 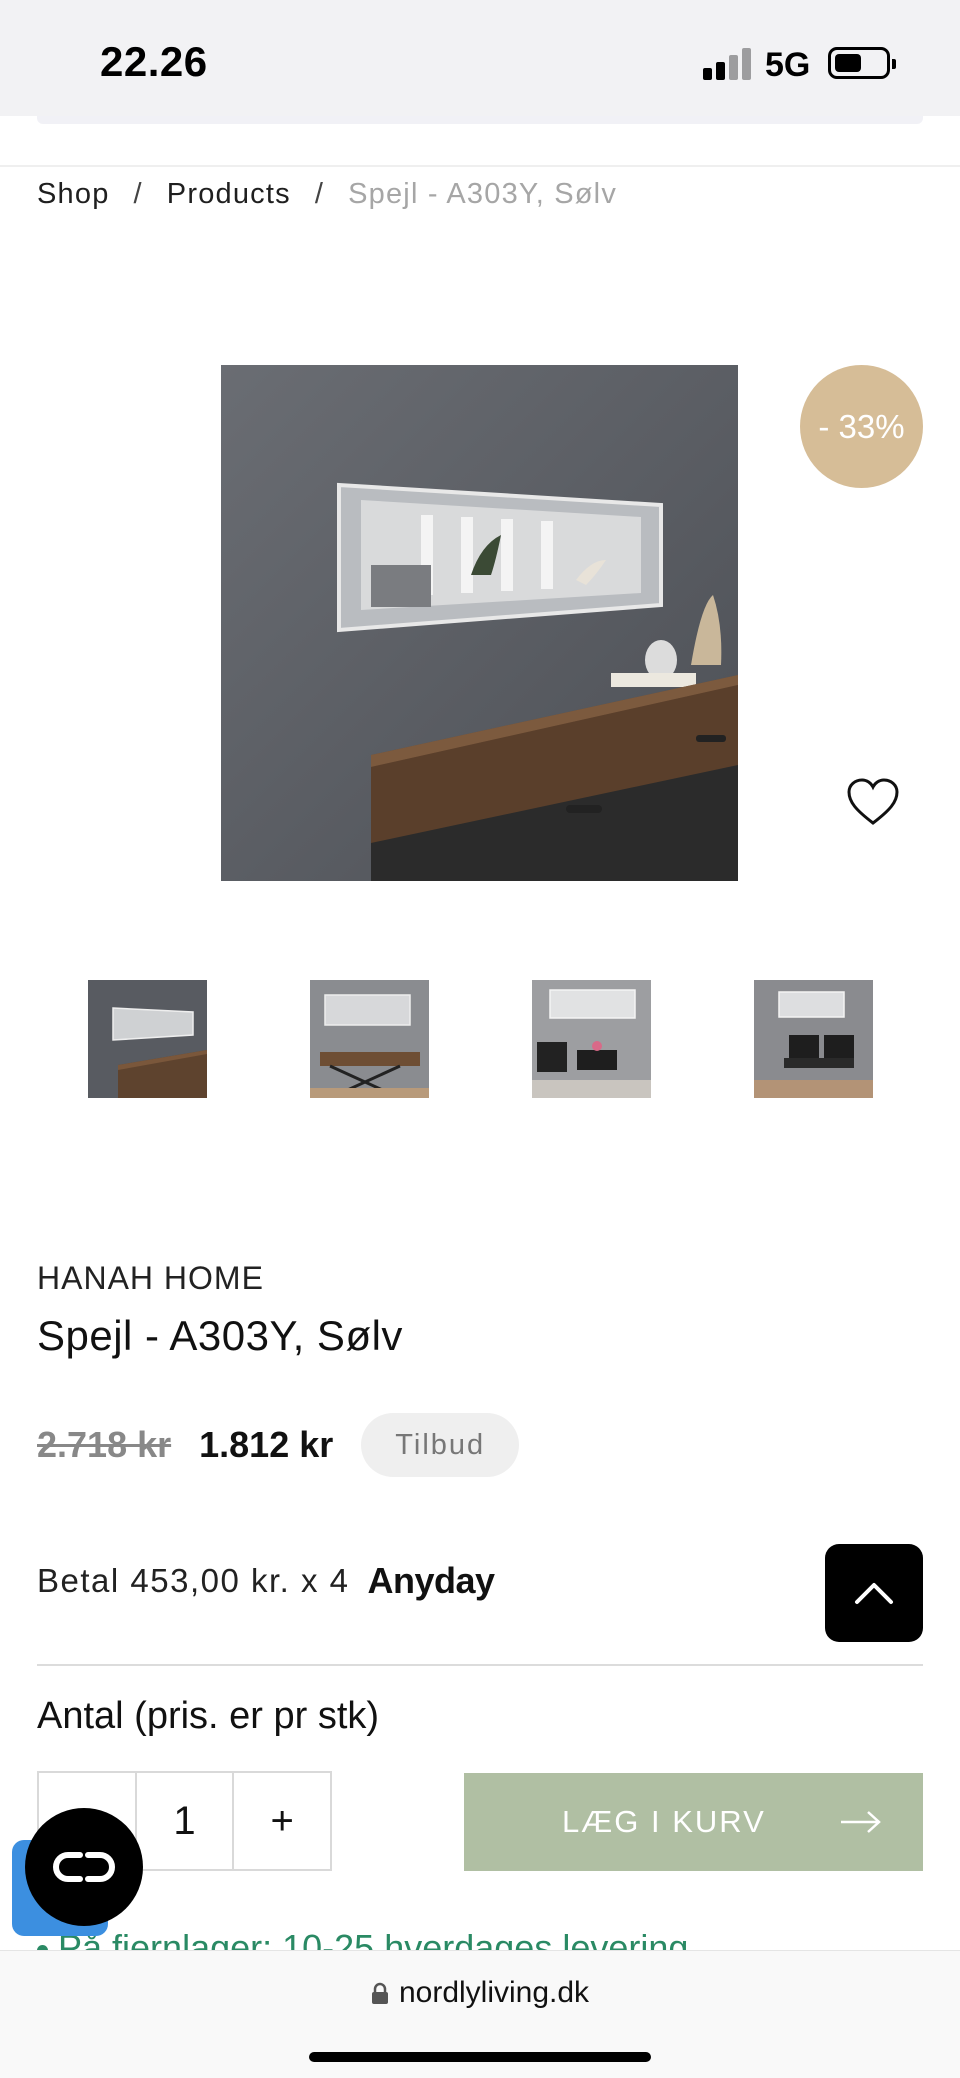 I want to click on header-strip, so click(x=480, y=120).